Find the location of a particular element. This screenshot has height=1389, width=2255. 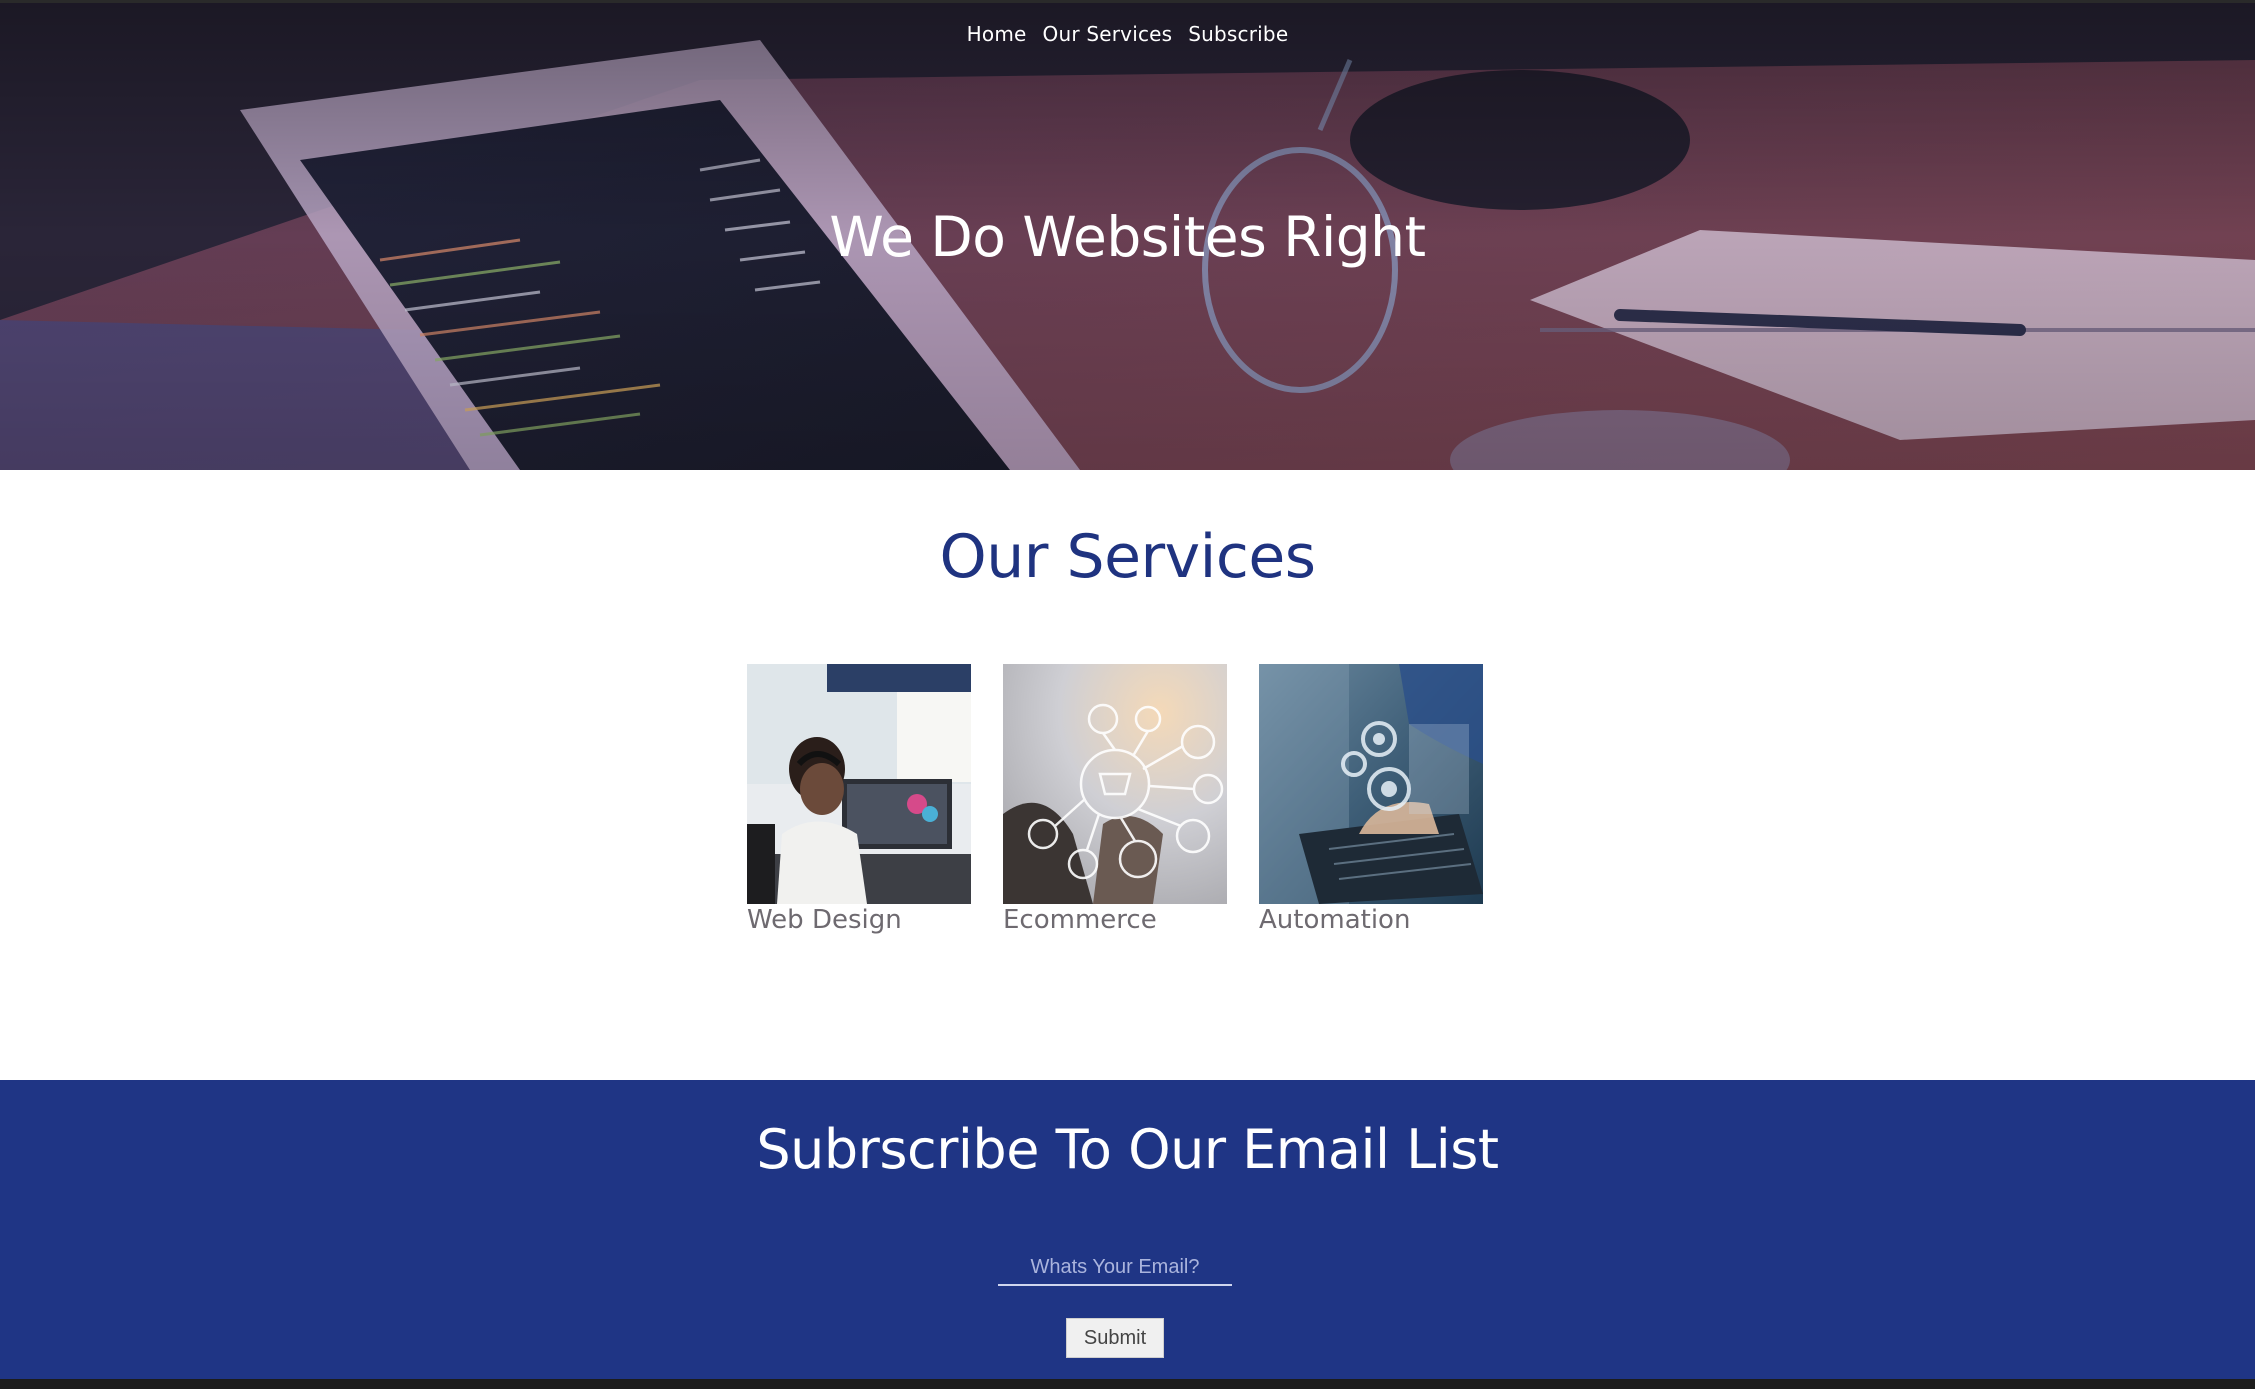

web-design-image is located at coordinates (859, 784).